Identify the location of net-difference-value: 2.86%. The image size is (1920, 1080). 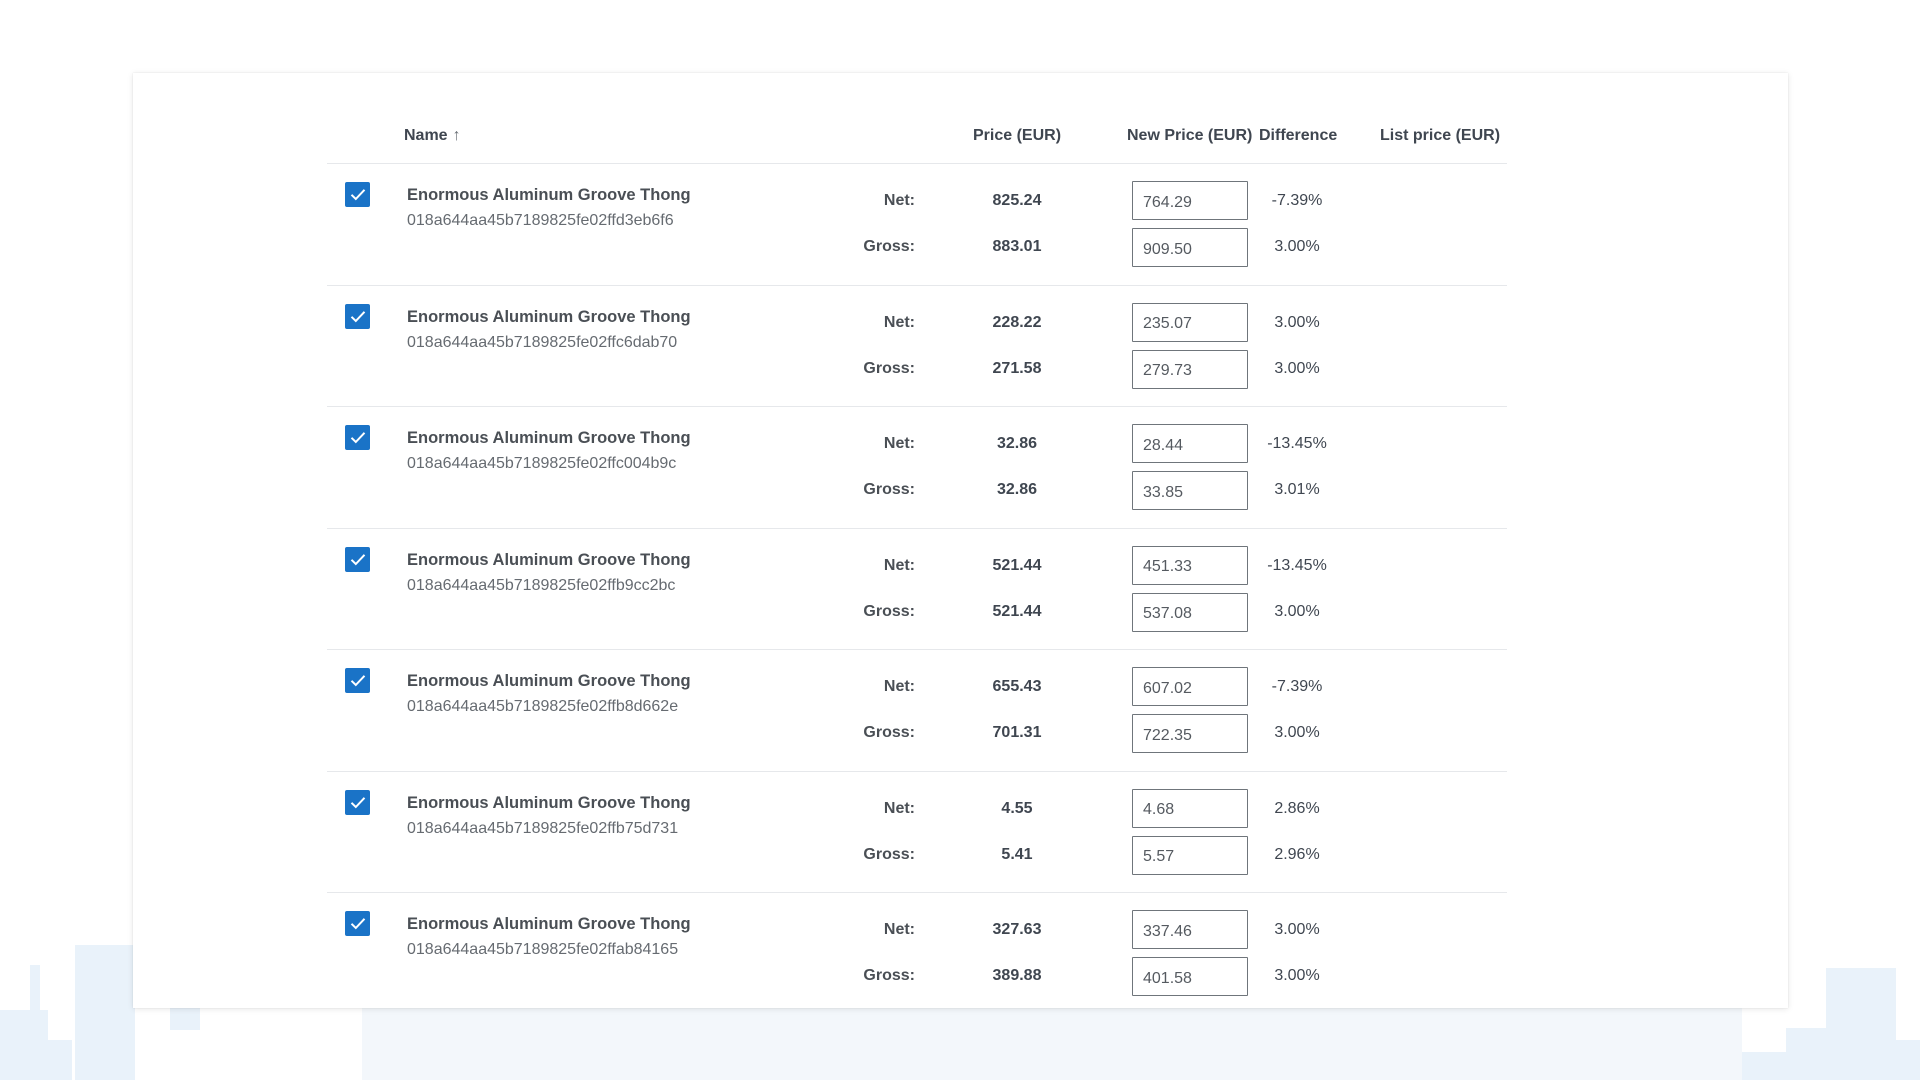
(1297, 808).